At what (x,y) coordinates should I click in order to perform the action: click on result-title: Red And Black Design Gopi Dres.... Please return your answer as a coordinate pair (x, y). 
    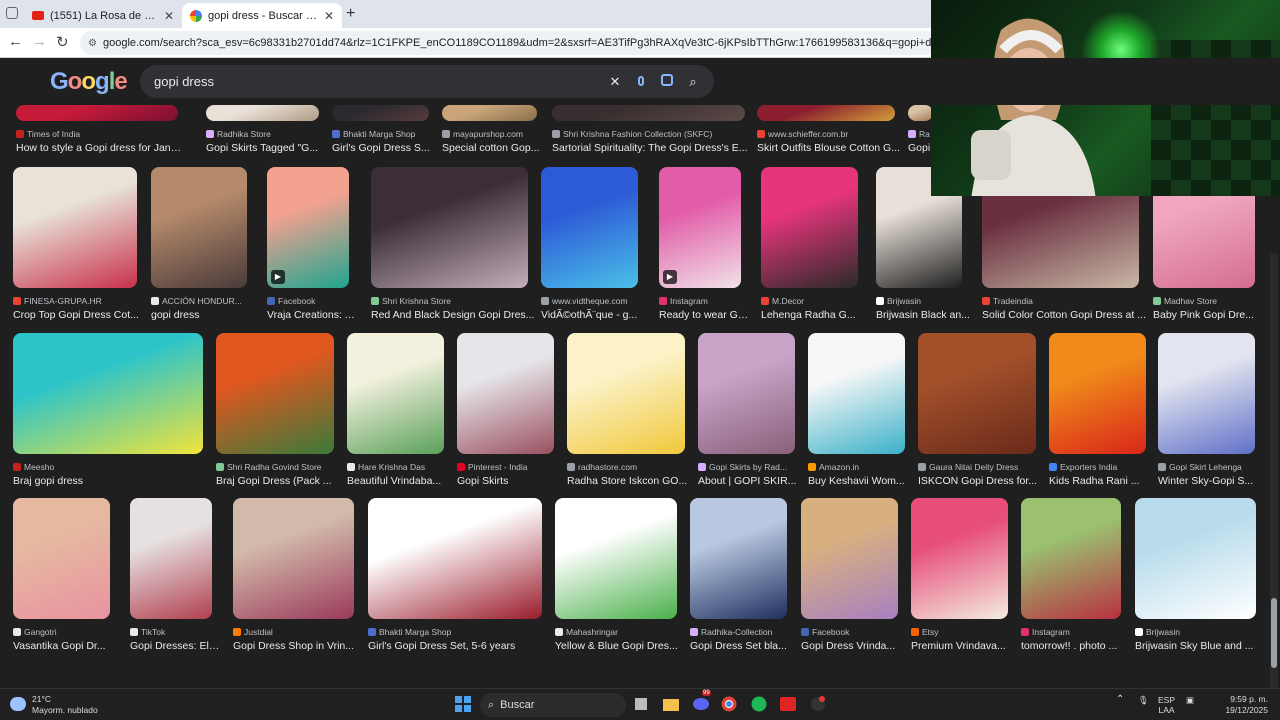
    Looking at the image, I should click on (454, 315).